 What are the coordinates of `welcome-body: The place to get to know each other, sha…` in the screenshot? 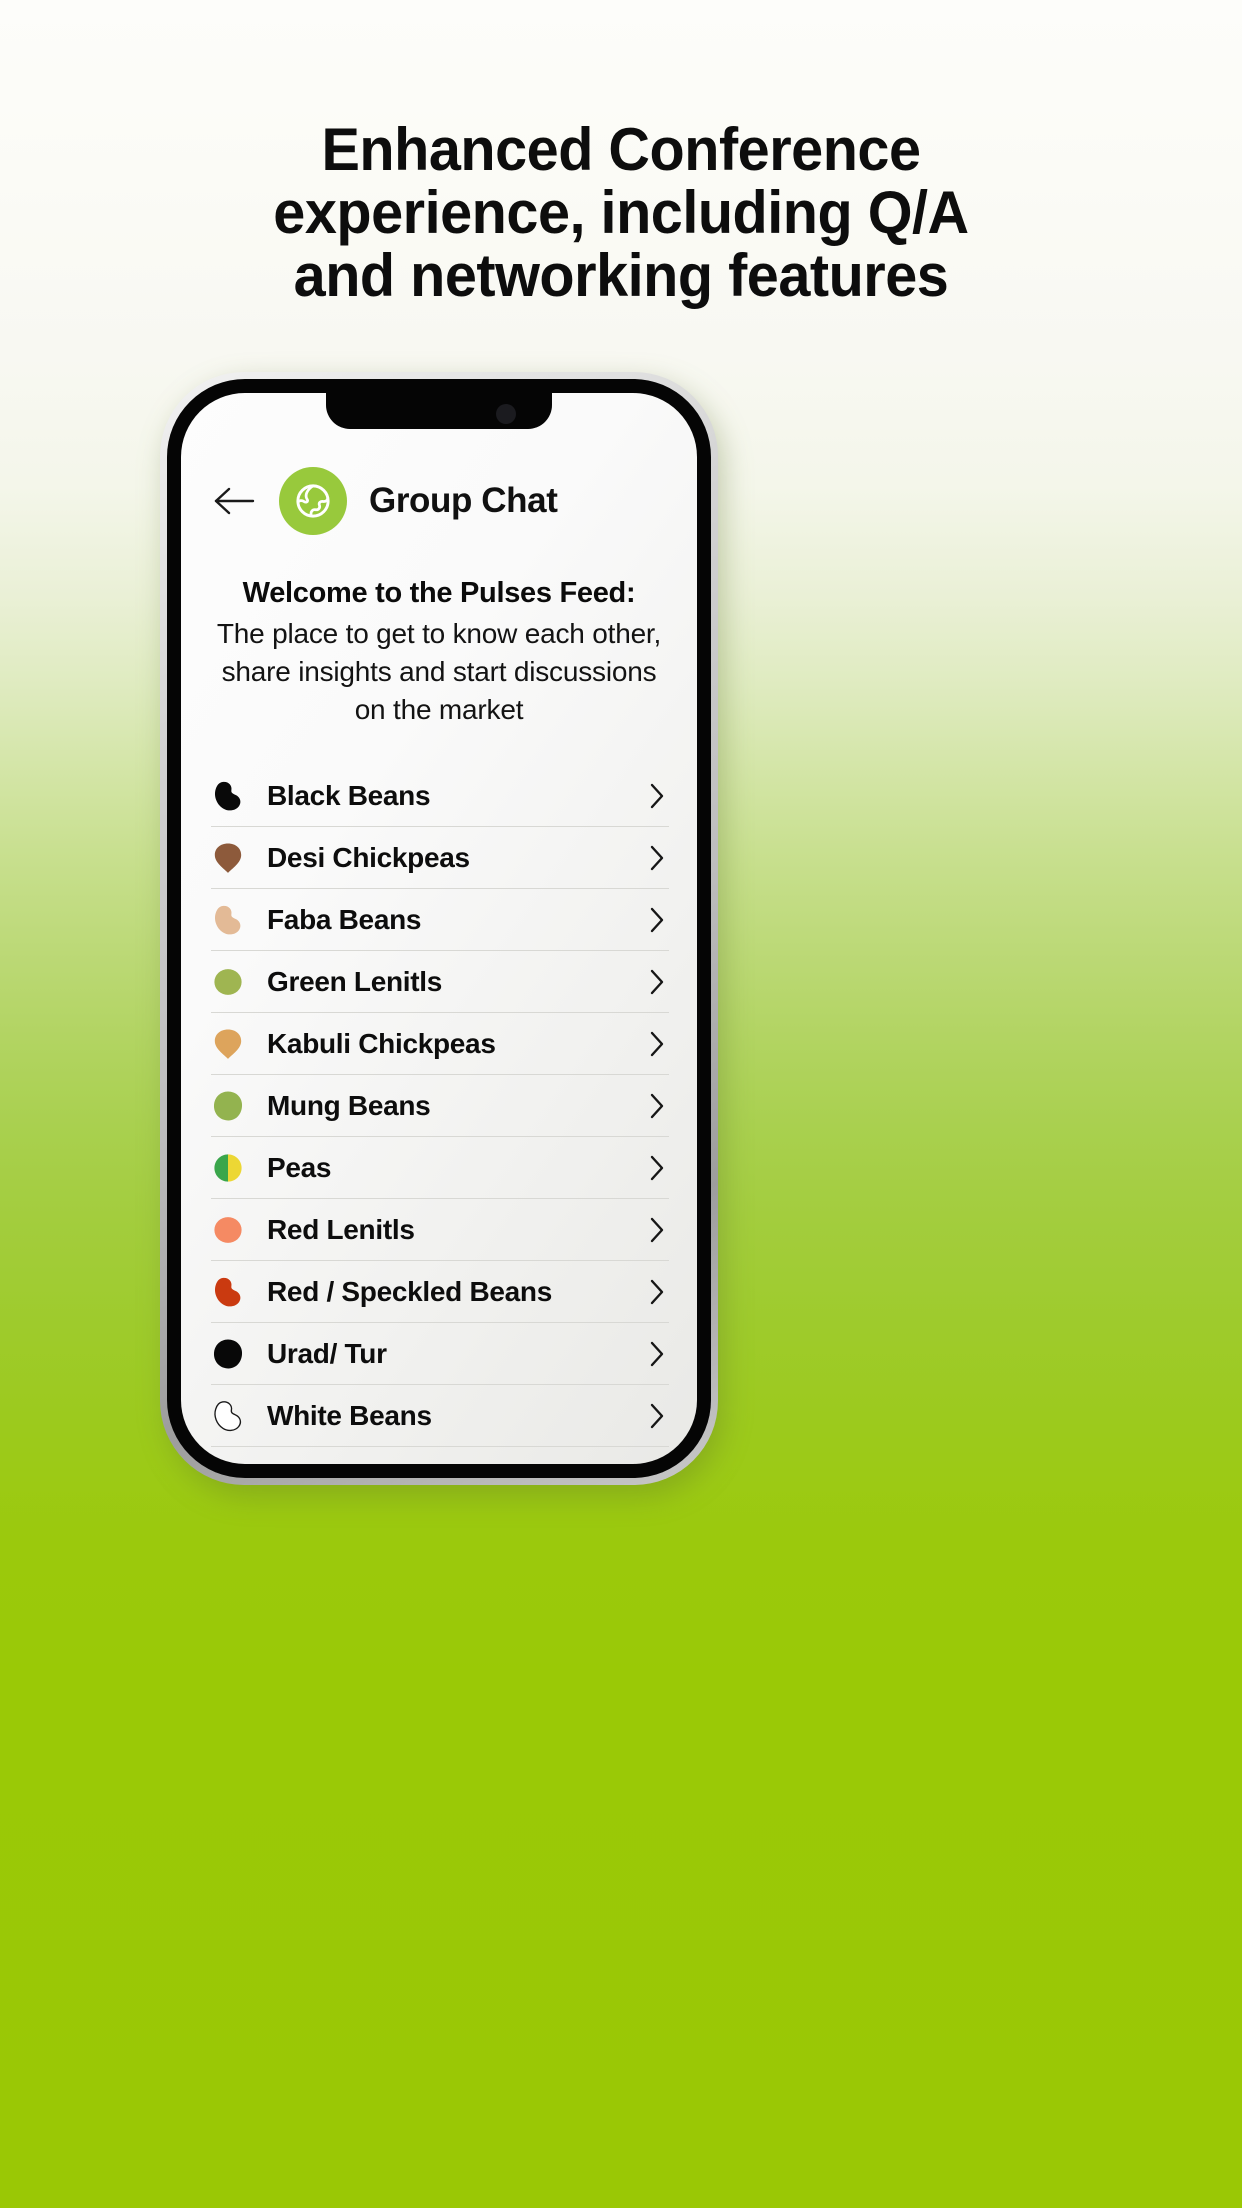 It's located at (439, 671).